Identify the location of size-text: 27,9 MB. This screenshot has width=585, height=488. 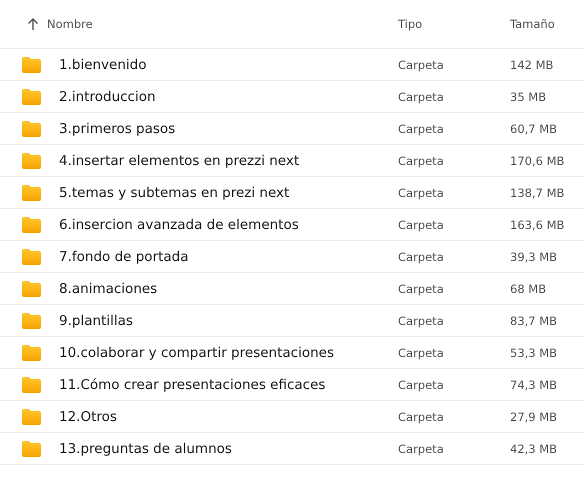
(534, 417).